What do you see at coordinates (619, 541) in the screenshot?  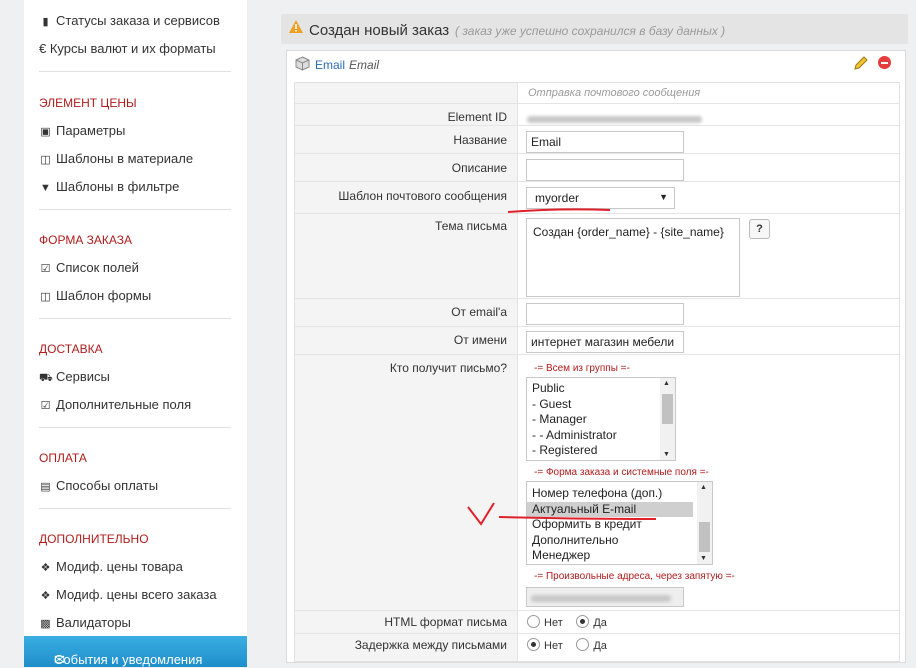 I see `list-item: Дополнительно` at bounding box center [619, 541].